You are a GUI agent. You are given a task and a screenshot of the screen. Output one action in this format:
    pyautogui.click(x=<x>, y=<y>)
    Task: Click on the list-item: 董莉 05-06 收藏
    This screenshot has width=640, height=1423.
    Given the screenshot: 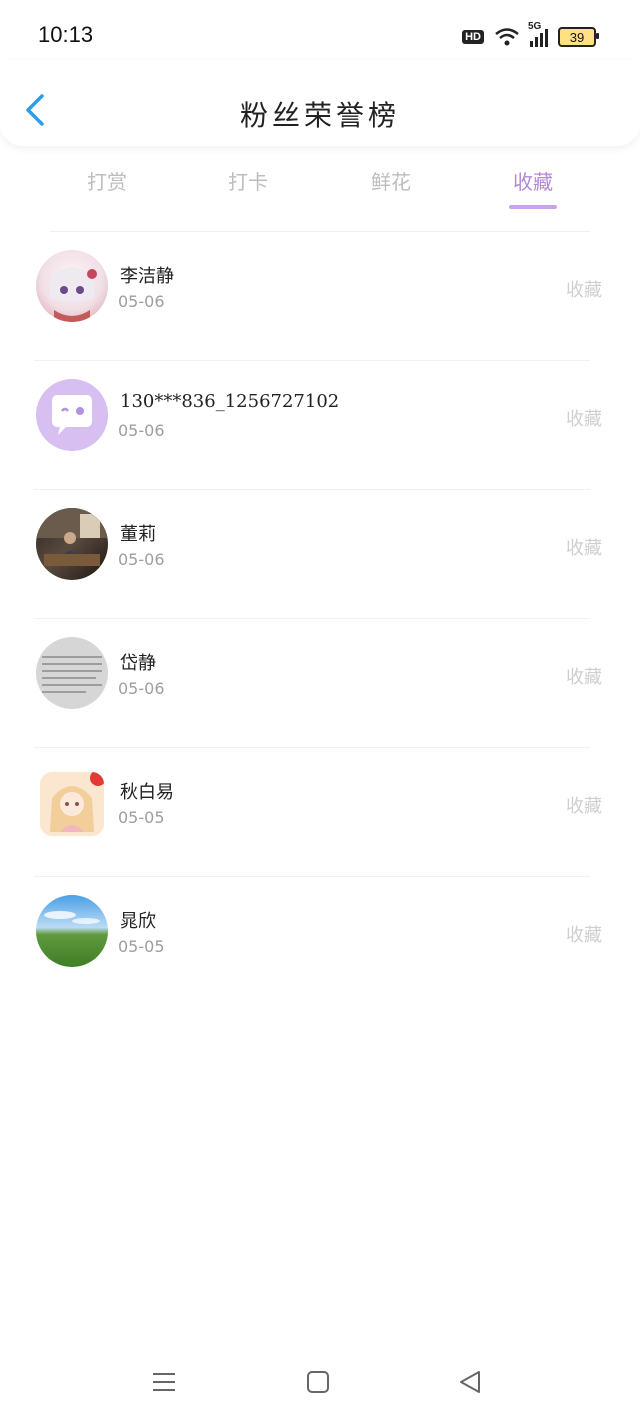 What is the action you would take?
    pyautogui.click(x=318, y=554)
    